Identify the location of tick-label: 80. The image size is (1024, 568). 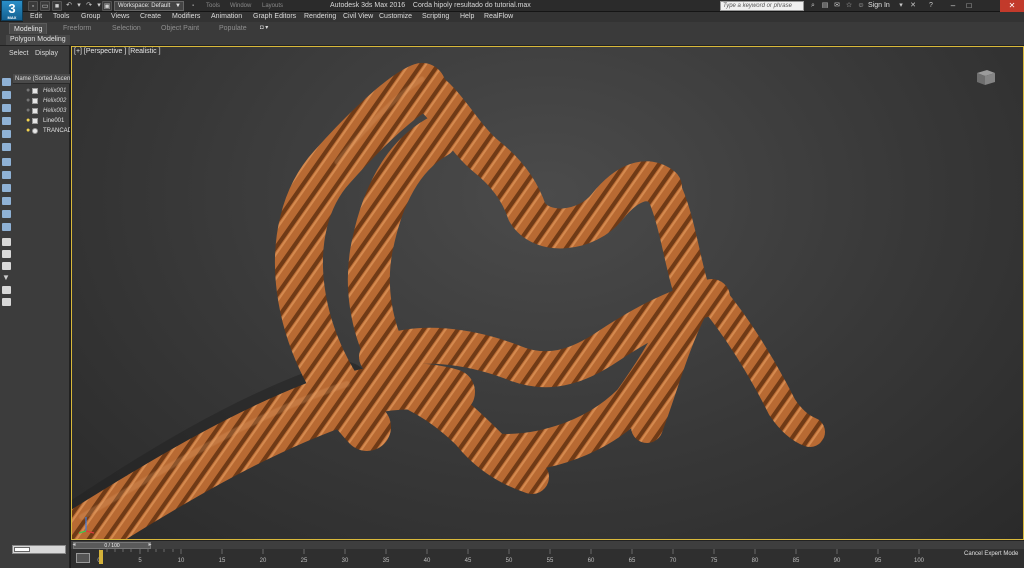
(755, 561).